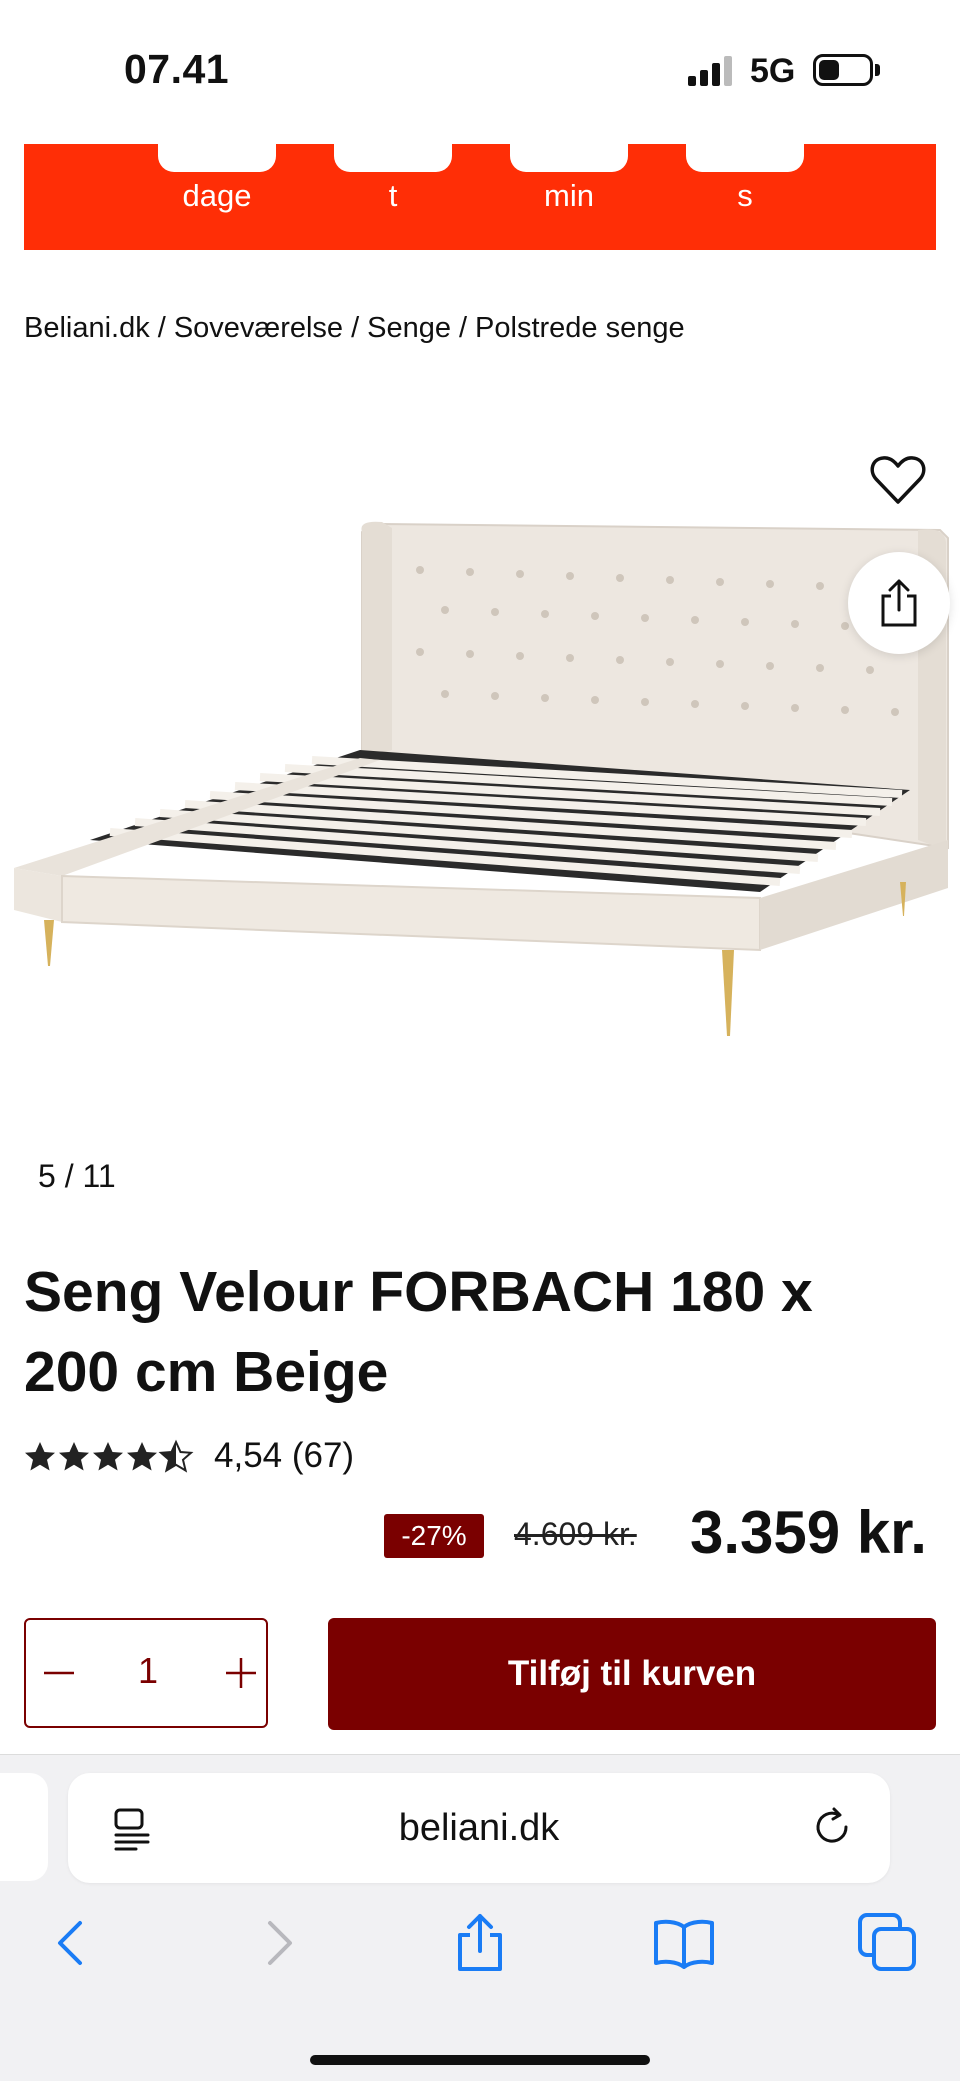 Image resolution: width=960 pixels, height=2081 pixels. Describe the element at coordinates (898, 480) in the screenshot. I see `wishlist-heart-icon` at that location.